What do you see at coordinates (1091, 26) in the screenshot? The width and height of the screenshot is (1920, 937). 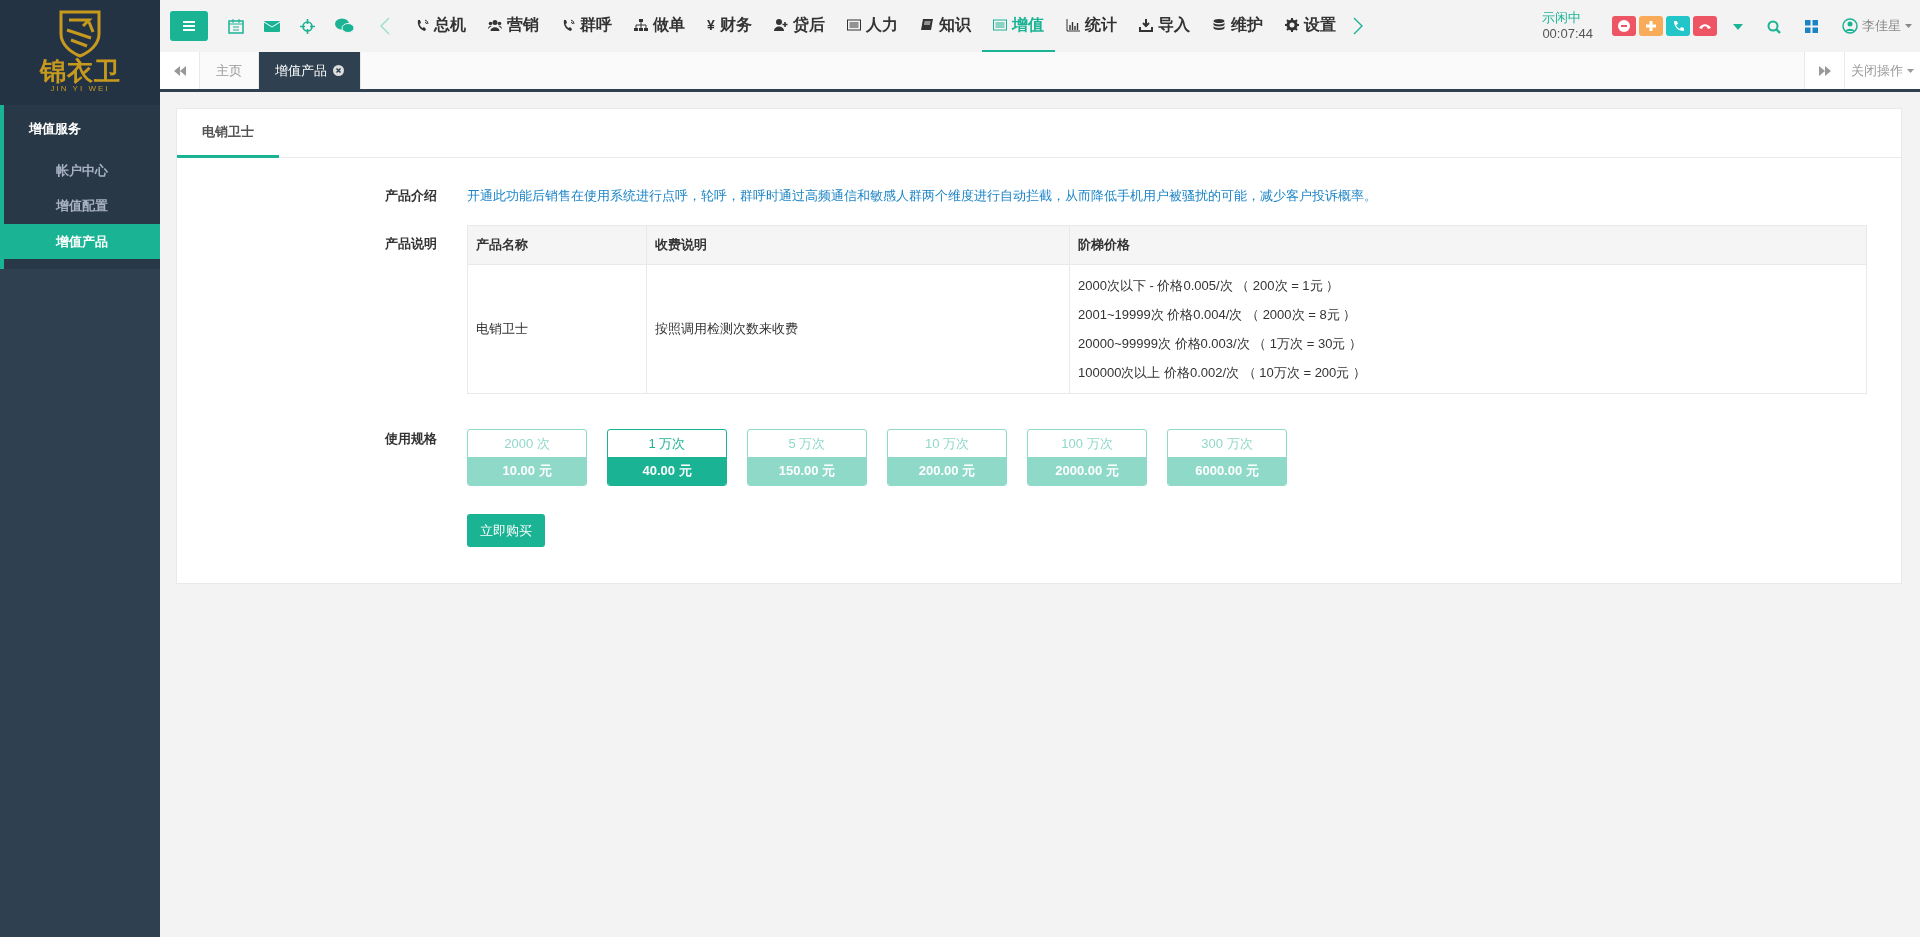 I see `nav-tab: 统计` at bounding box center [1091, 26].